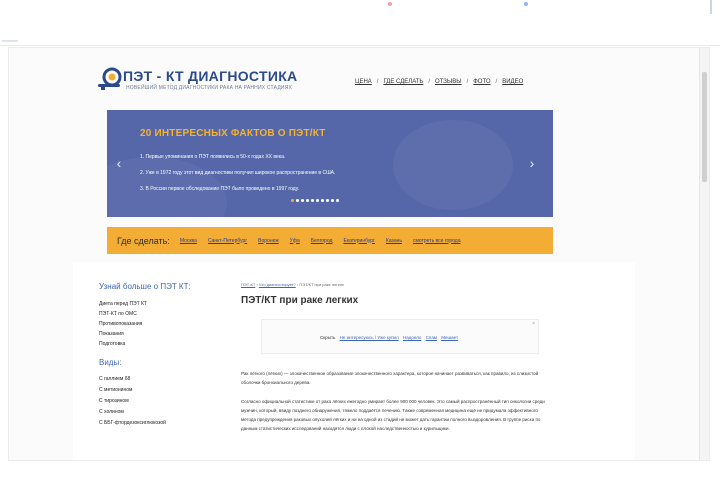 This screenshot has width=720, height=480. Describe the element at coordinates (227, 241) in the screenshot. I see `city-link-spb: Санкт-Петербург` at that location.